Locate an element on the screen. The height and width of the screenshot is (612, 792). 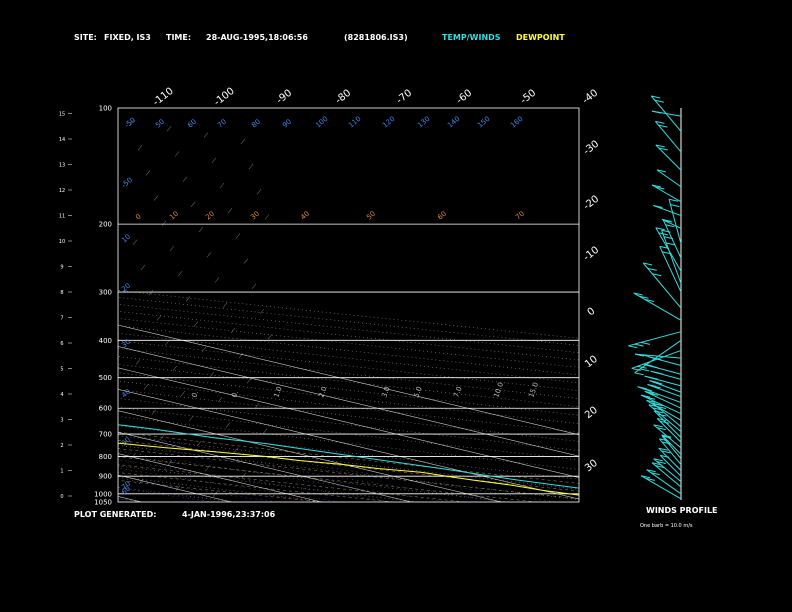
isotherm-top-label: 130 is located at coordinates (423, 122).